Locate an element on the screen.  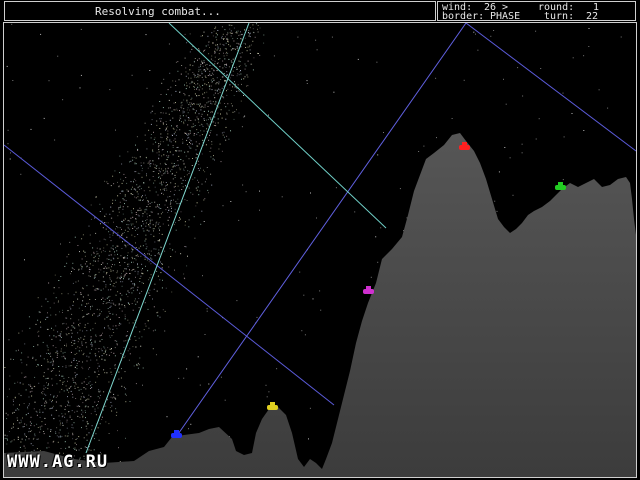
tank-green is located at coordinates (560, 186).